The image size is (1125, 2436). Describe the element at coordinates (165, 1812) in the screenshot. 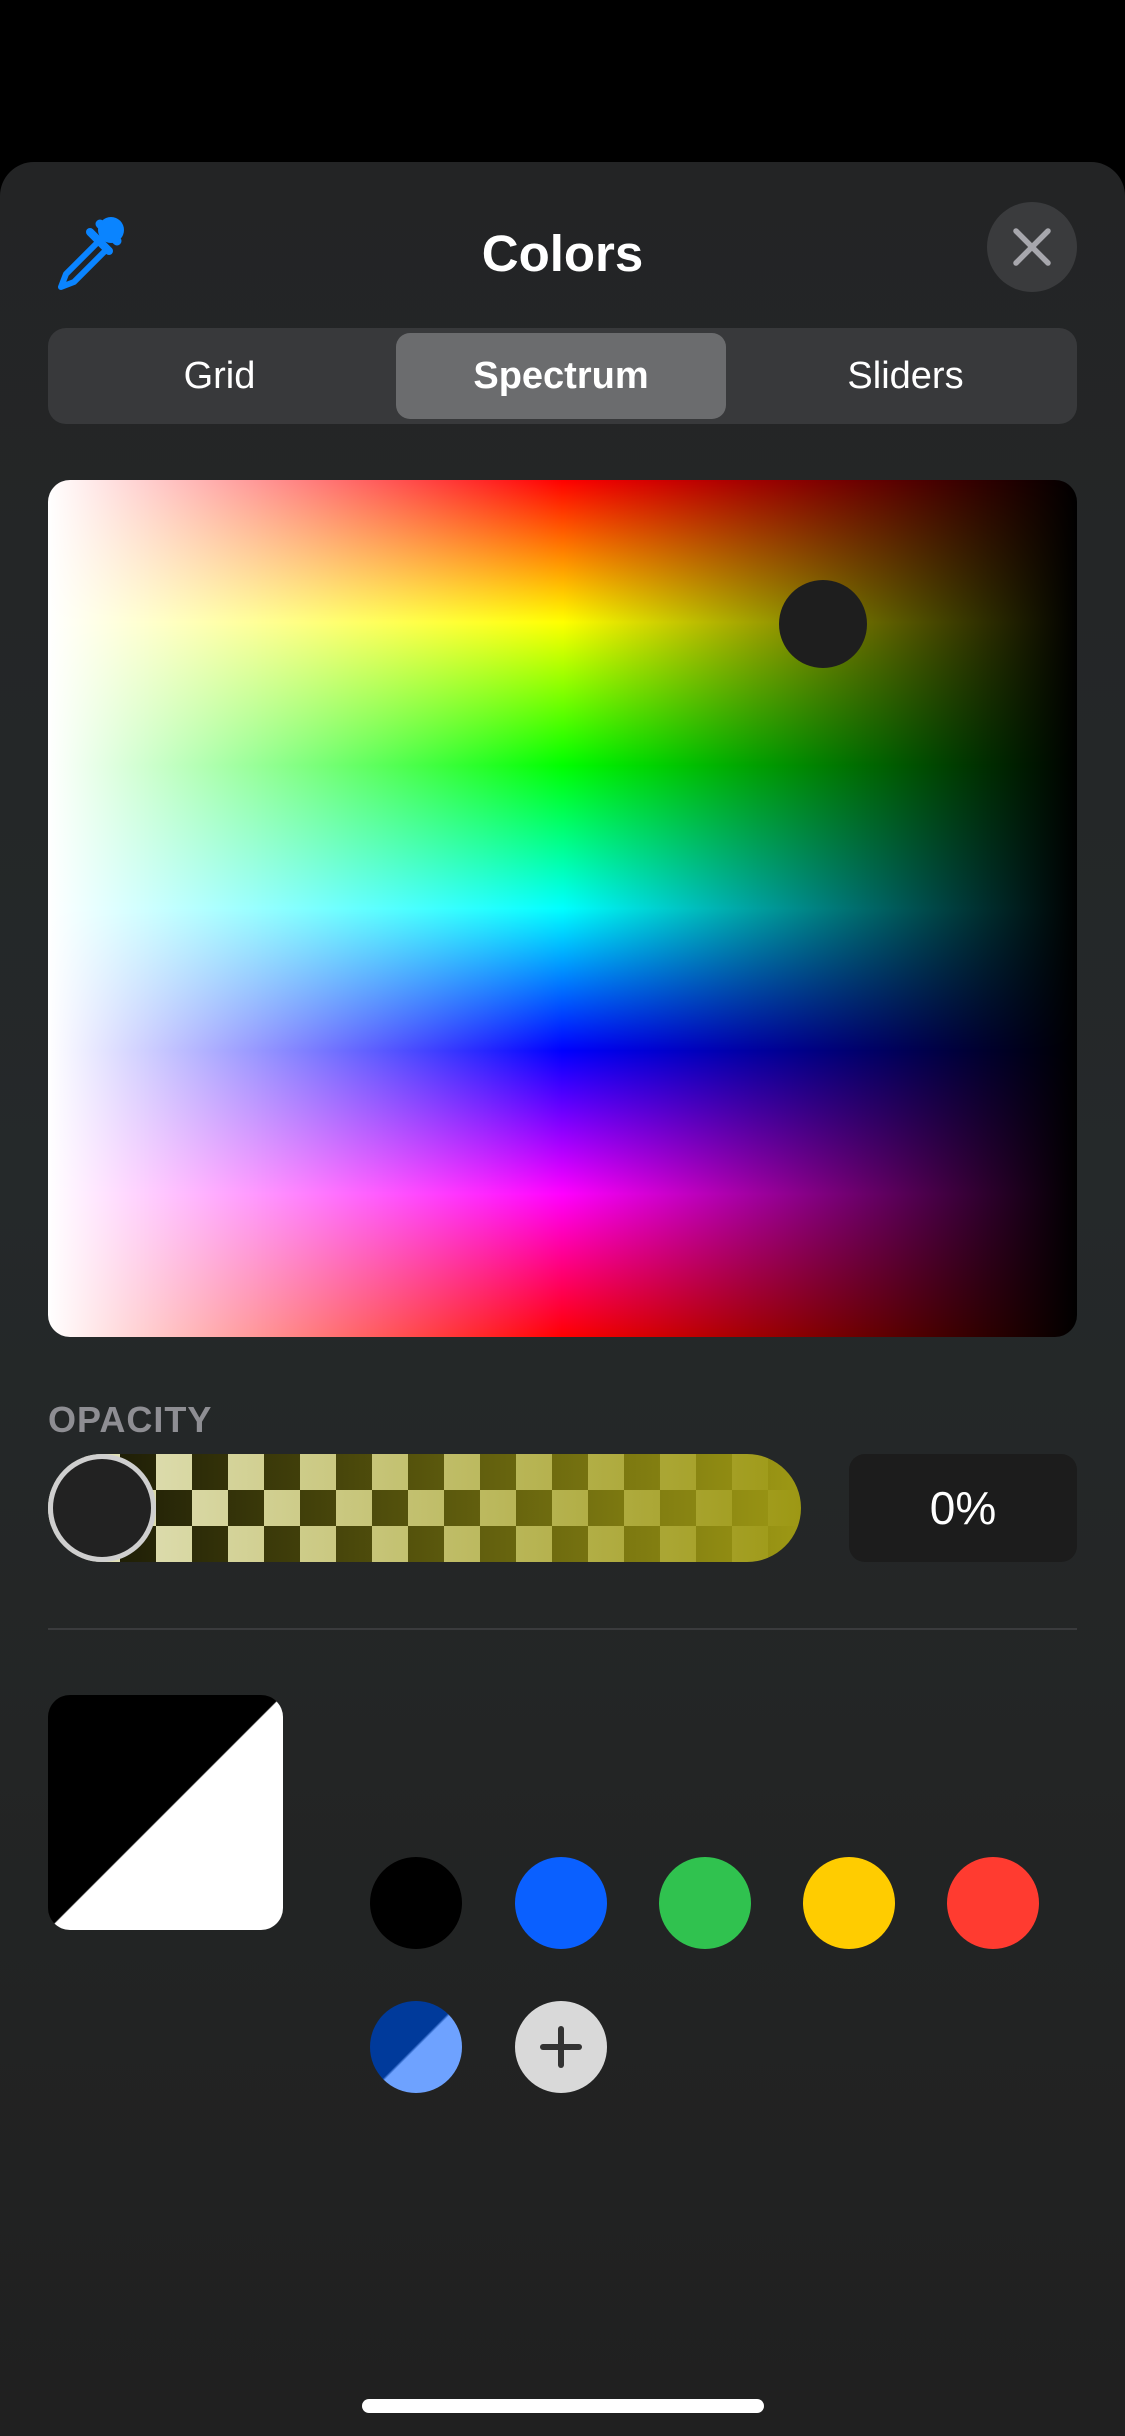

I see `current-color-swatch` at that location.